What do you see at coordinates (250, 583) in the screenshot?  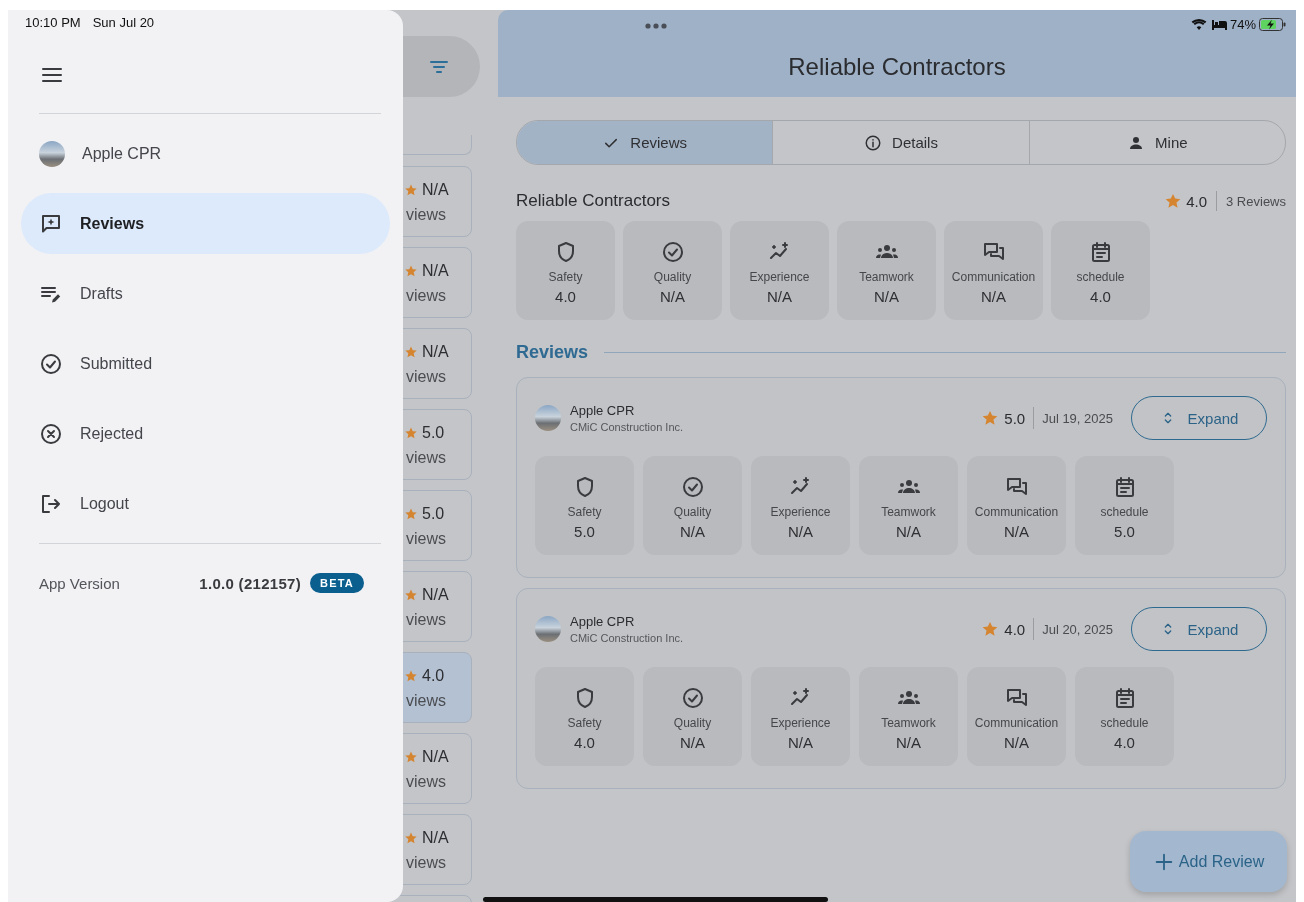 I see `version-number: 1.0.0 (212157)` at bounding box center [250, 583].